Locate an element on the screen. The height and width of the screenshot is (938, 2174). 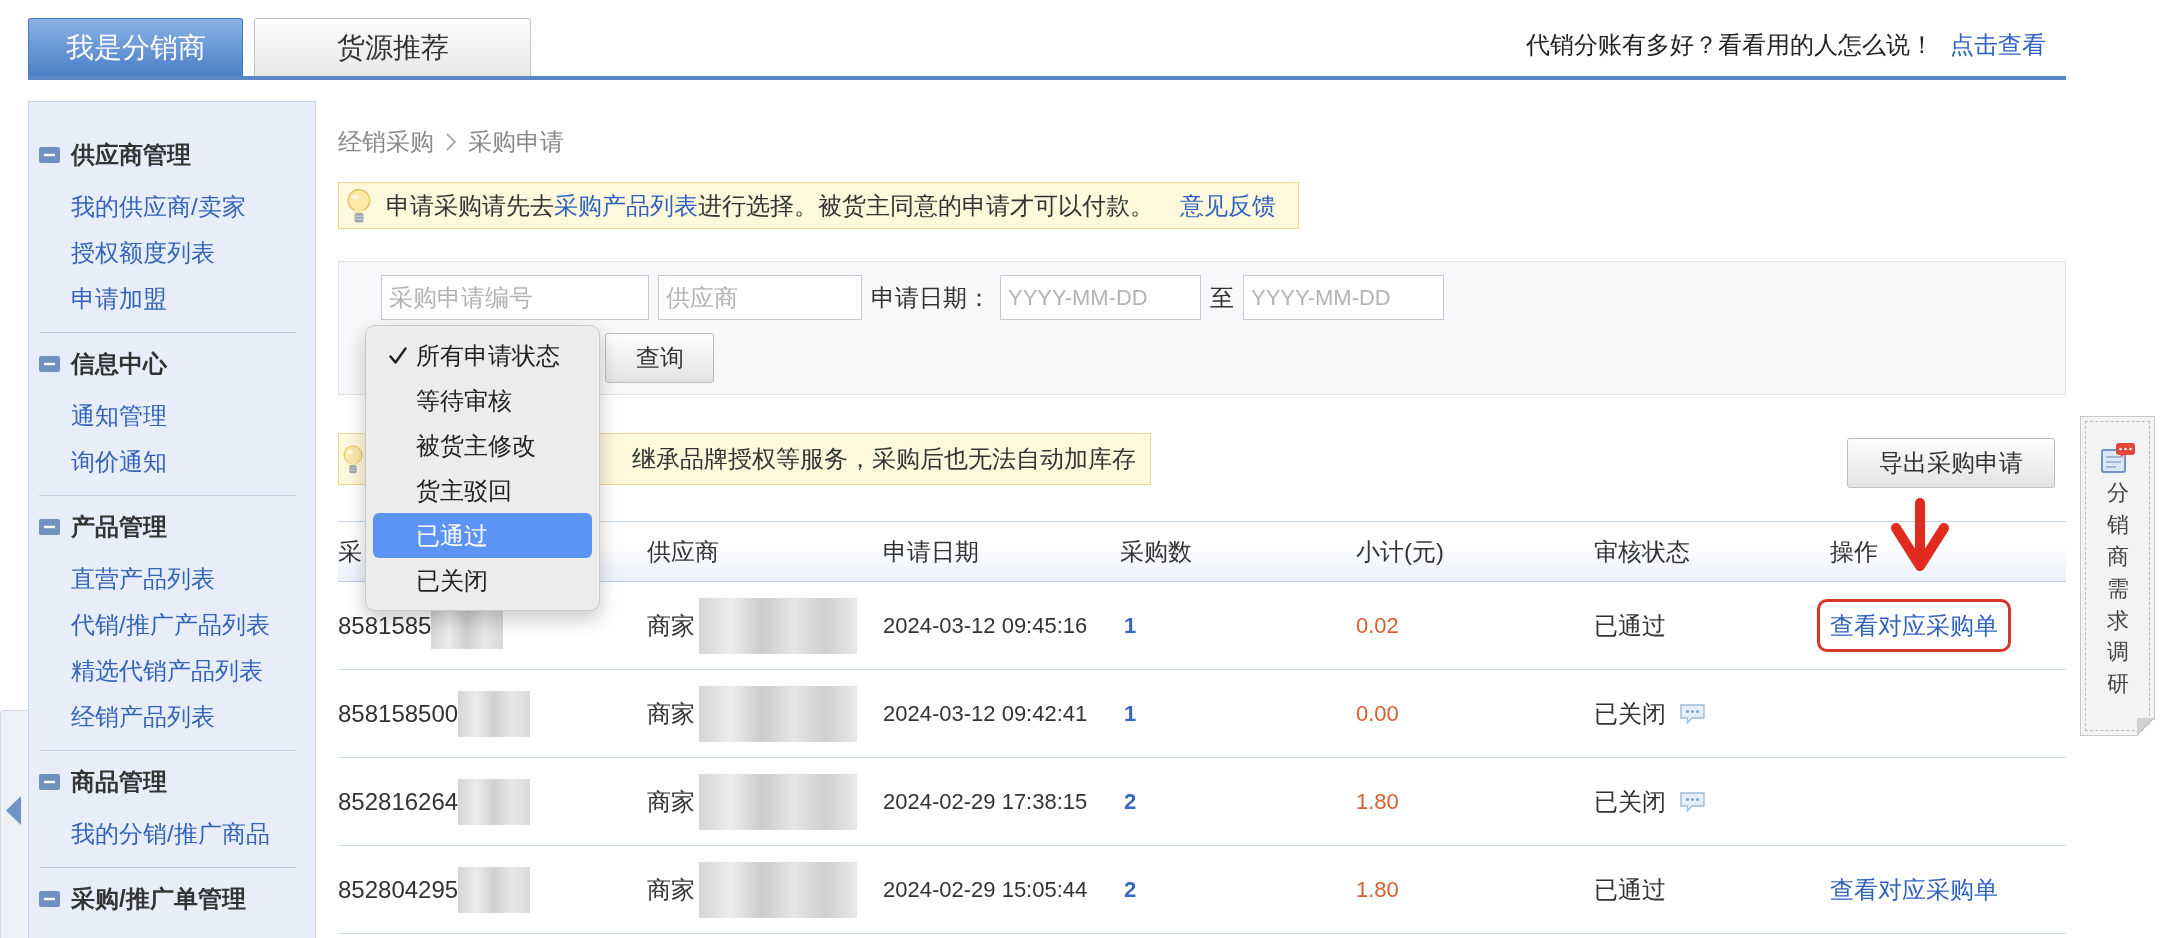
dropdown-option: 已关闭 is located at coordinates (482, 580).